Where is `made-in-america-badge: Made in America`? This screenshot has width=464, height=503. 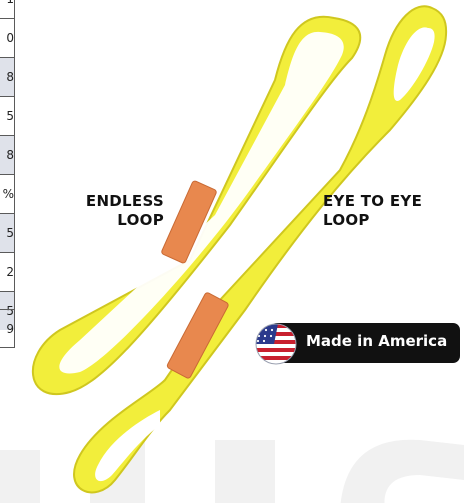
made-in-america-badge: Made in America is located at coordinates (354, 344).